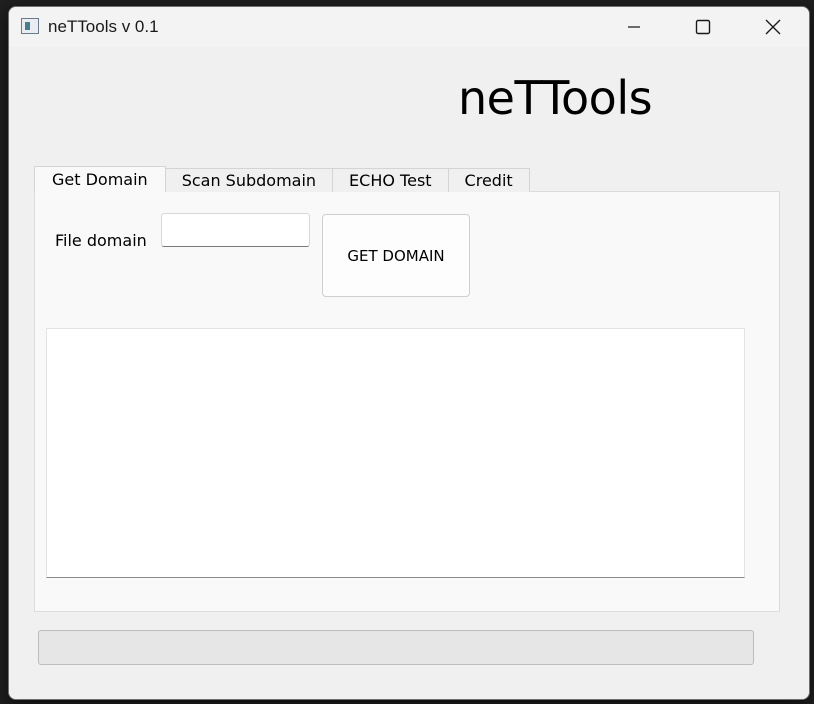 Image resolution: width=814 pixels, height=704 pixels. I want to click on maximize-button, so click(703, 27).